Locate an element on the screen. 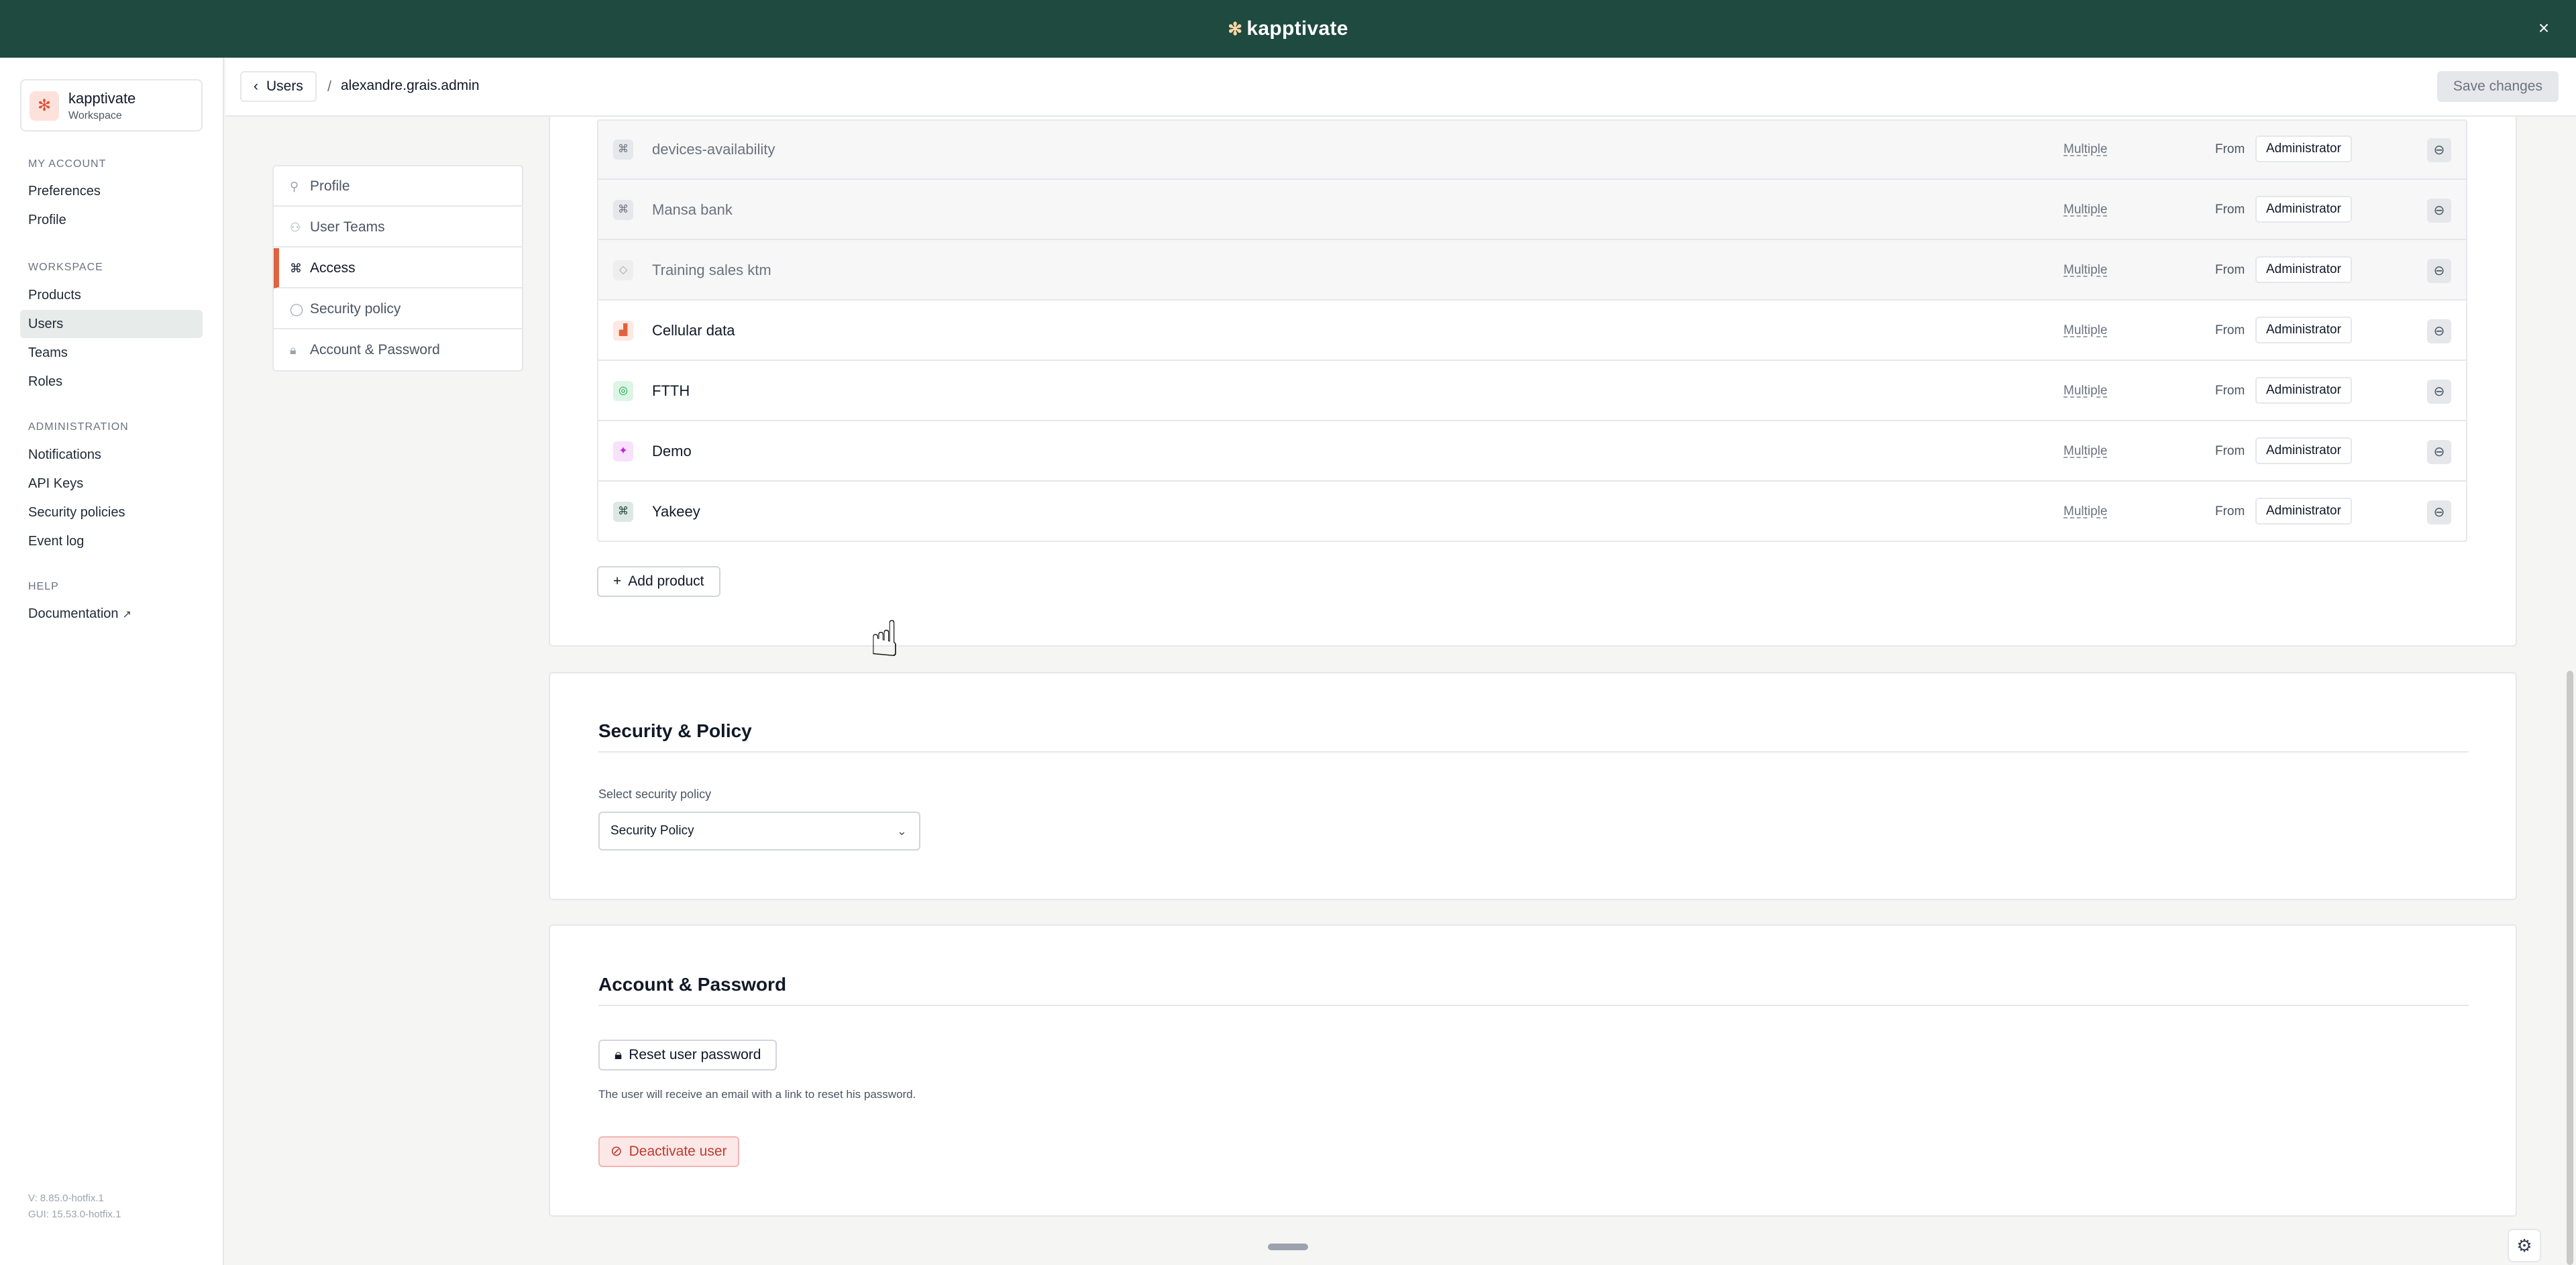 The image size is (2576, 1265). sidebar-item-roles: Roles is located at coordinates (111, 382).